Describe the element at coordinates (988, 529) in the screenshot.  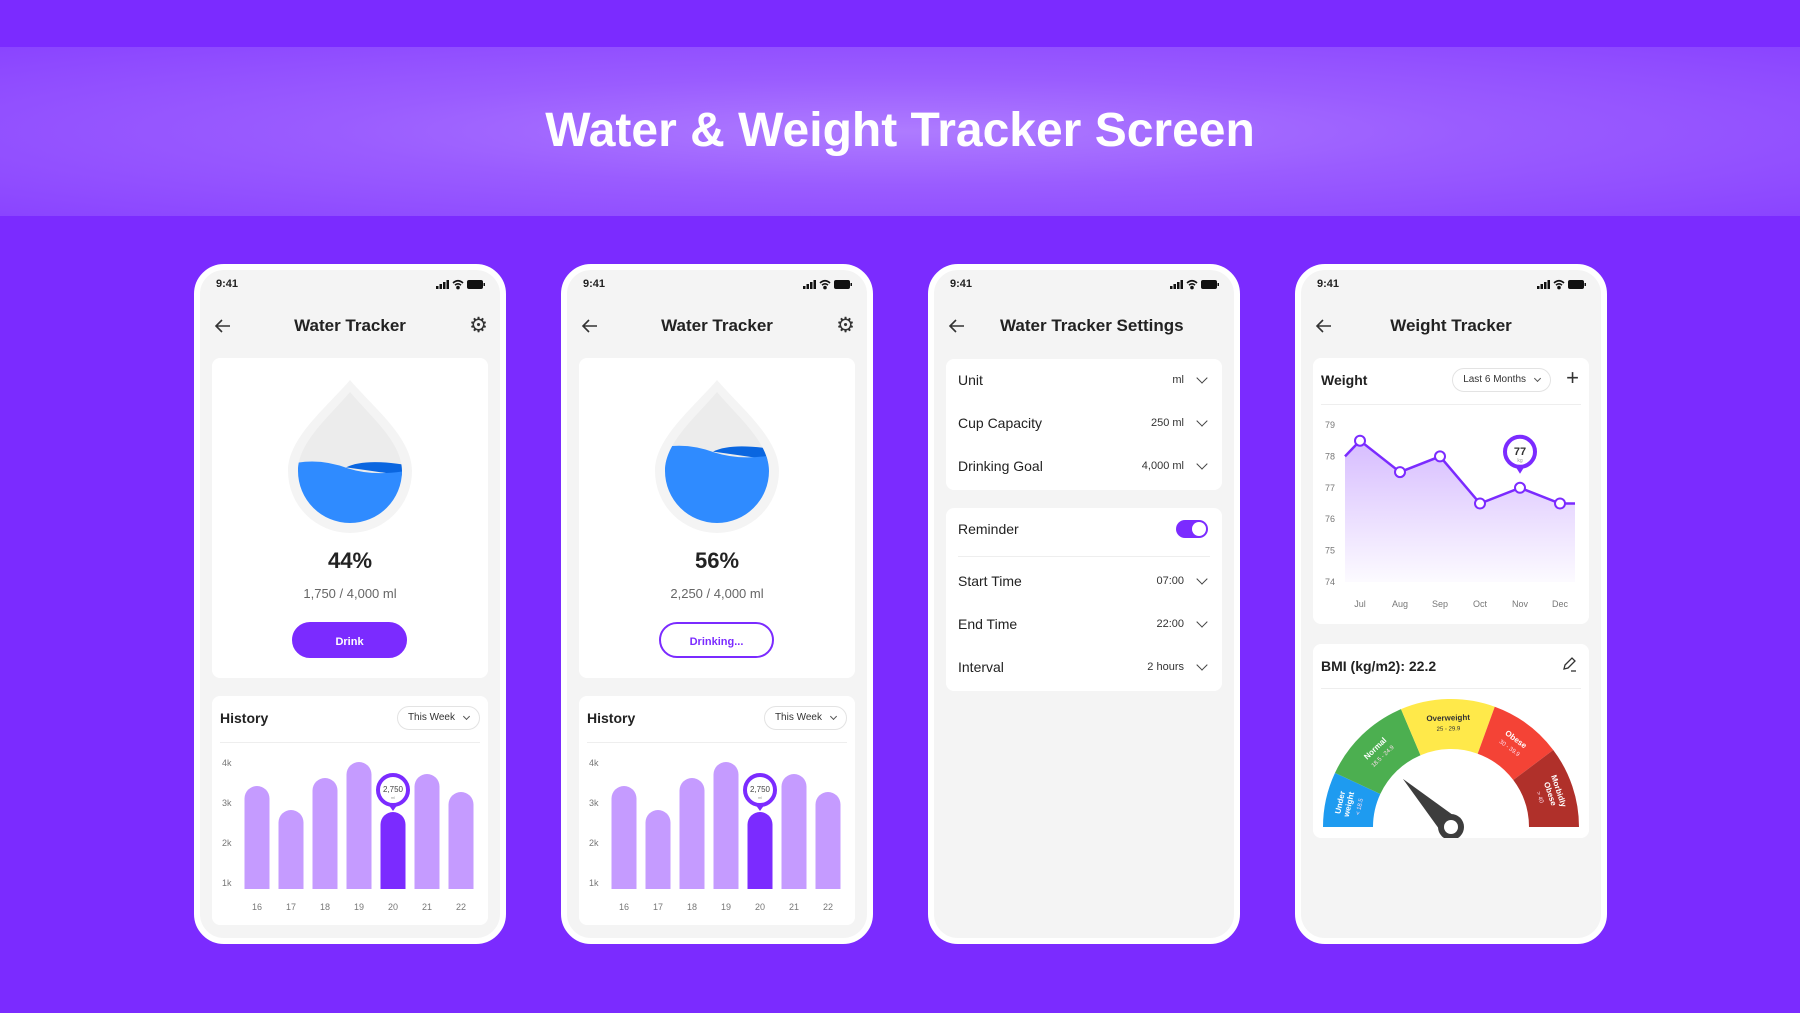
I see `reminder-label: Reminder` at that location.